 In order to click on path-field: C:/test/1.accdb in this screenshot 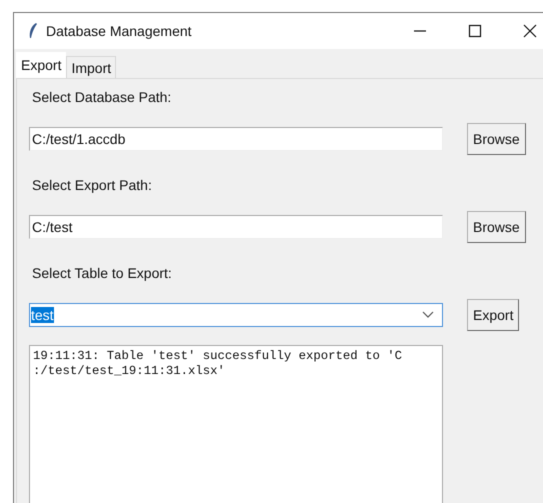, I will do `click(236, 139)`.